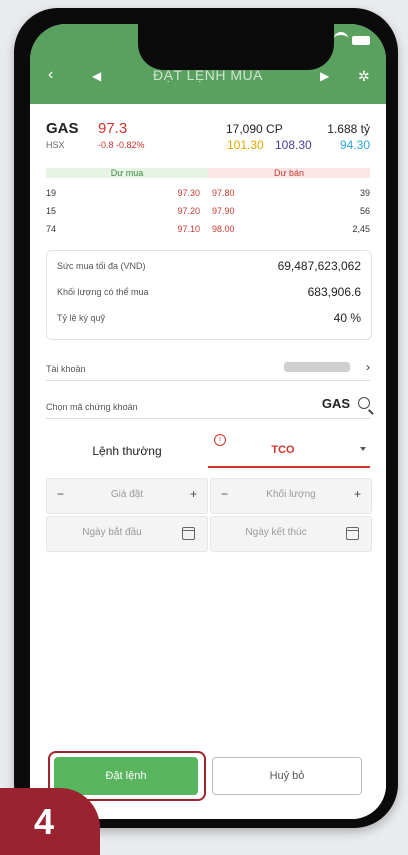  I want to click on buy-qty: 15, so click(51, 211).